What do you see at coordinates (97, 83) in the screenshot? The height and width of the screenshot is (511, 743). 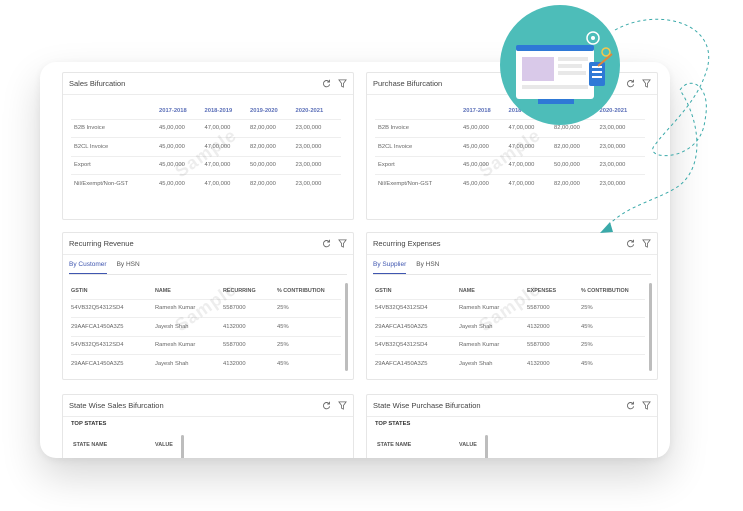 I see `panel-title: Sales Bifurcation` at bounding box center [97, 83].